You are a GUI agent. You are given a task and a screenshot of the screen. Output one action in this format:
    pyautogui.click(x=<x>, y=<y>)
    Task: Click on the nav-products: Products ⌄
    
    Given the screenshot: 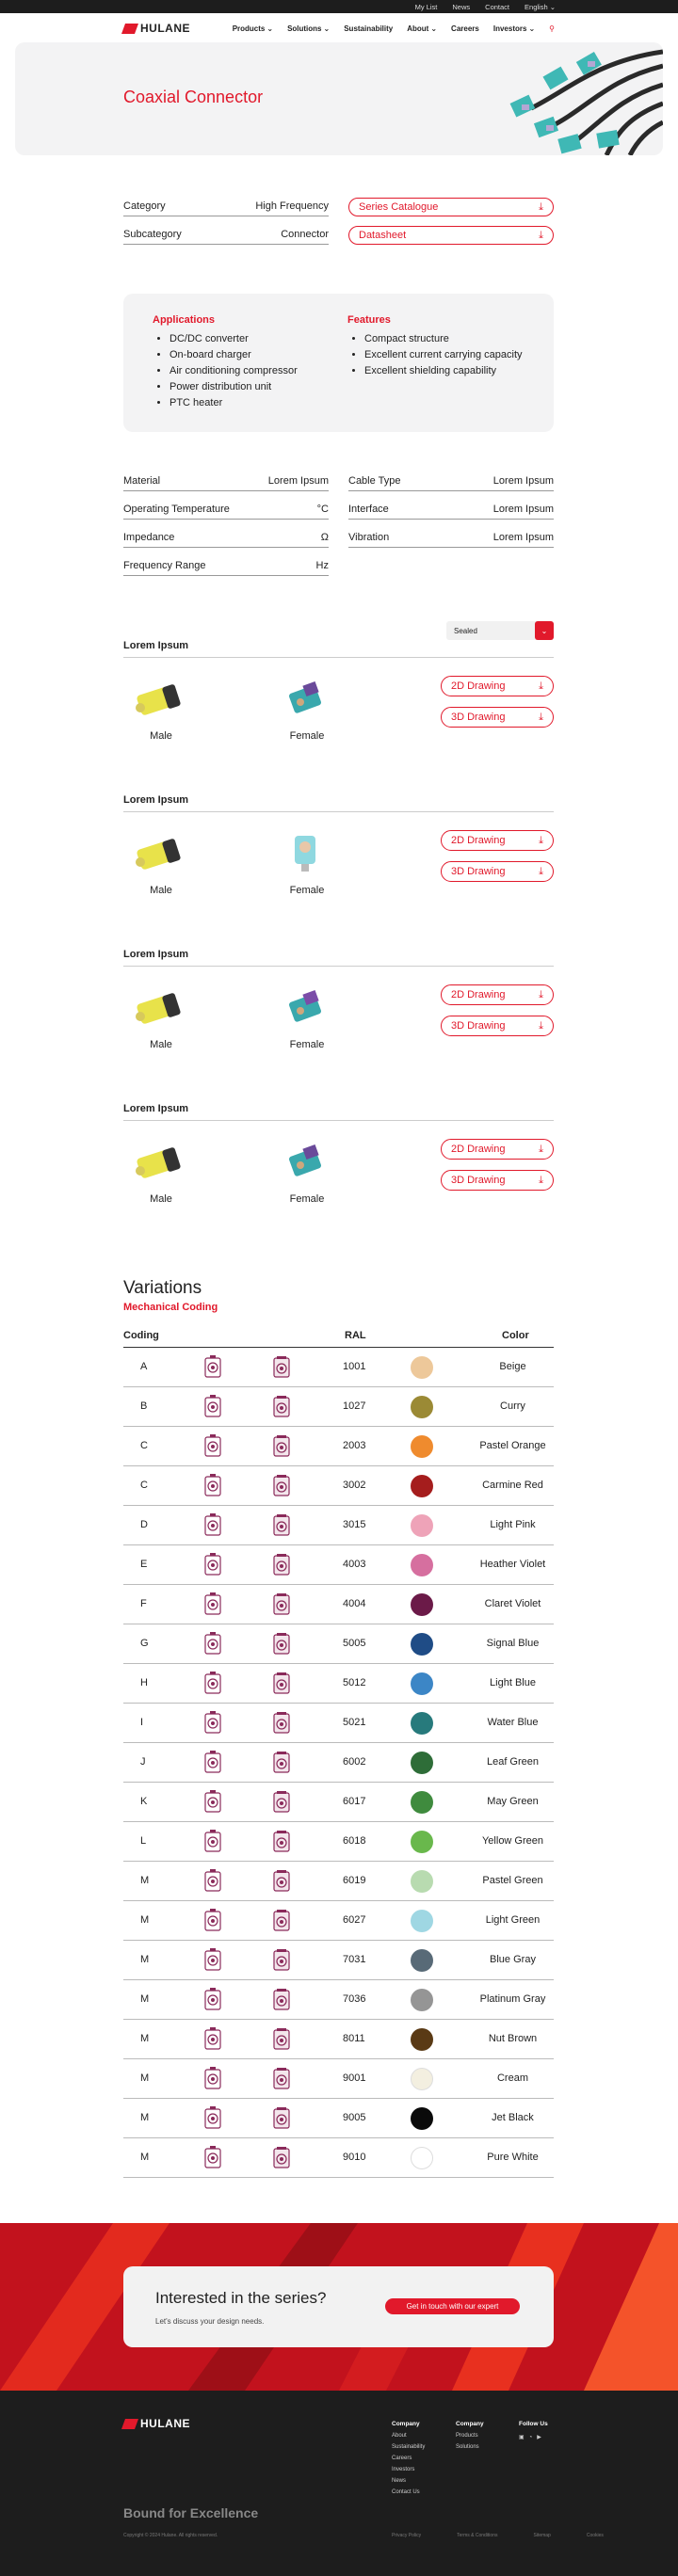 What is the action you would take?
    pyautogui.click(x=253, y=28)
    